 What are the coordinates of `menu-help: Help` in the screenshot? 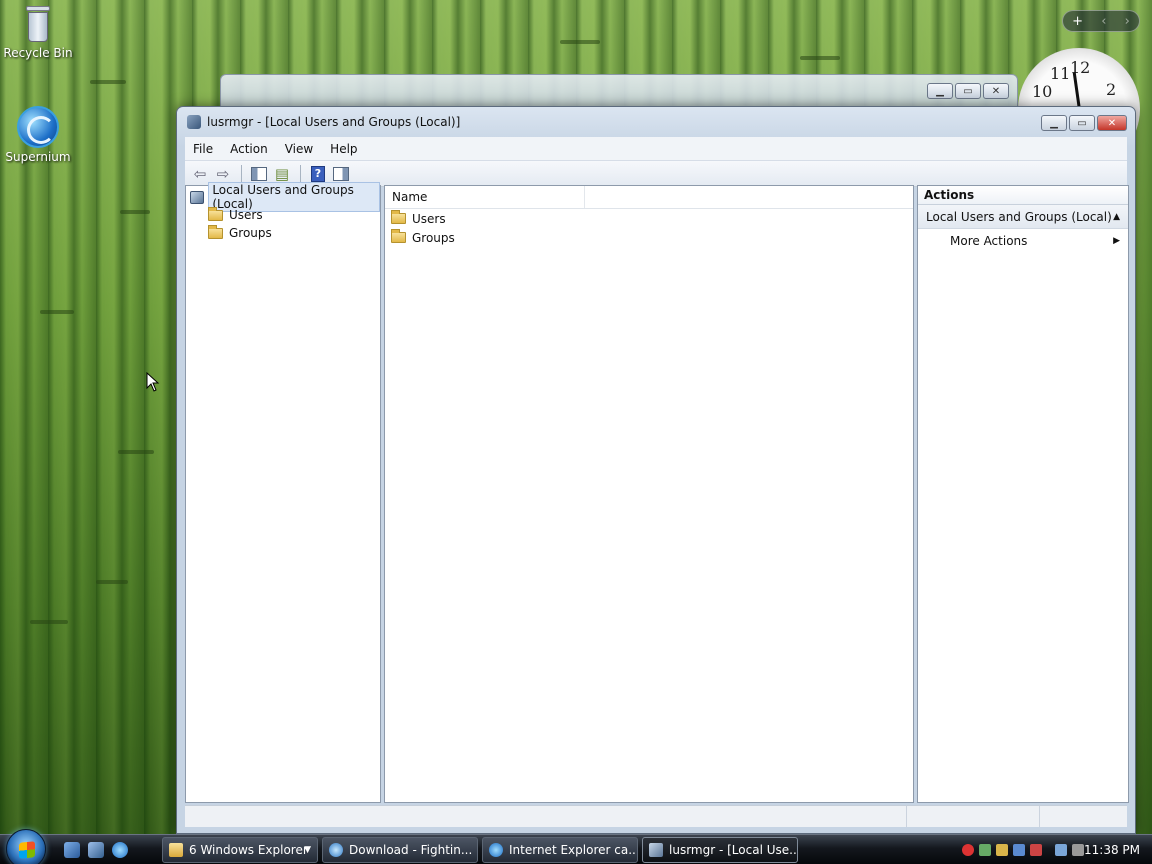 It's located at (343, 149).